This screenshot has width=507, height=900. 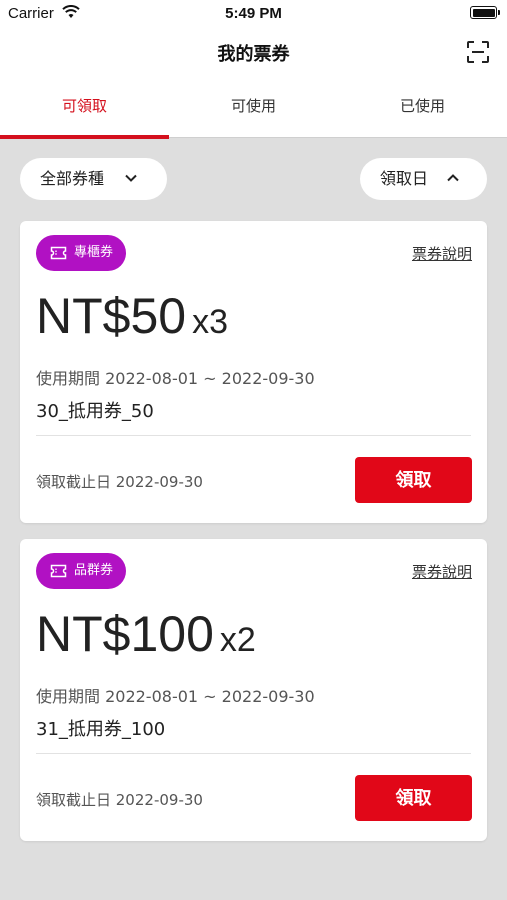 What do you see at coordinates (253, 106) in the screenshot?
I see `tab-label: 可使用` at bounding box center [253, 106].